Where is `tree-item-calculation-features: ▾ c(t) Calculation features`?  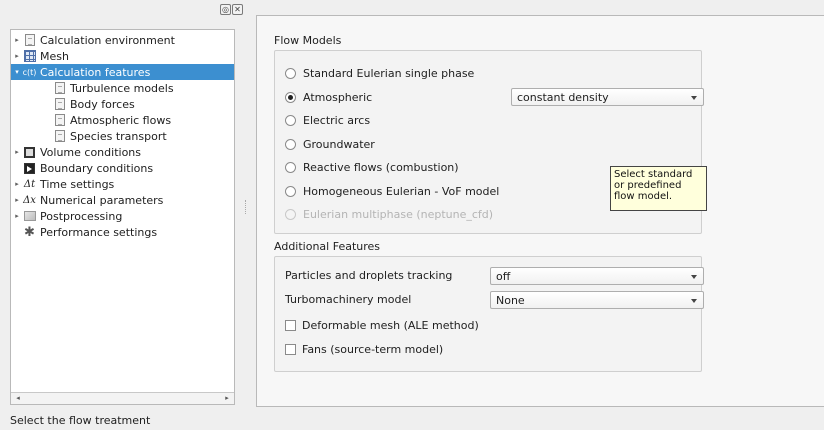 tree-item-calculation-features: ▾ c(t) Calculation features is located at coordinates (122, 72).